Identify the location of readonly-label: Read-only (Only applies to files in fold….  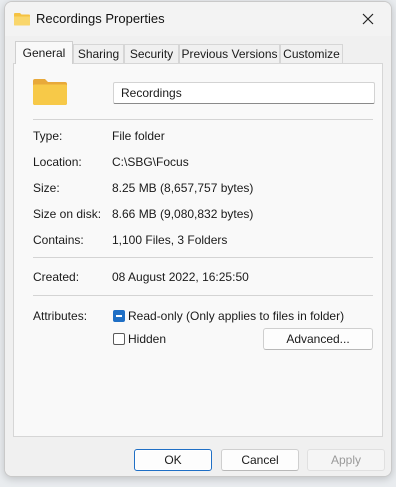
(236, 316).